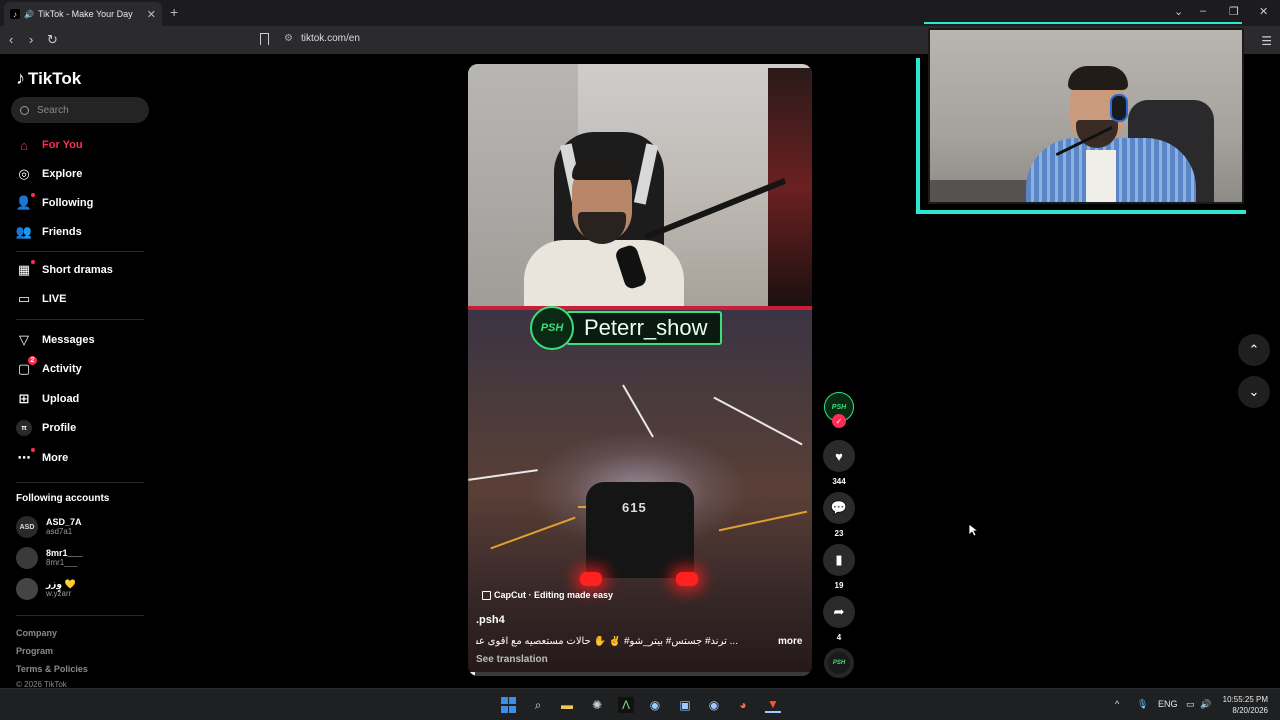 This screenshot has width=1280, height=720. Describe the element at coordinates (52, 669) in the screenshot. I see `footer-link-terms: Terms & Policies` at that location.